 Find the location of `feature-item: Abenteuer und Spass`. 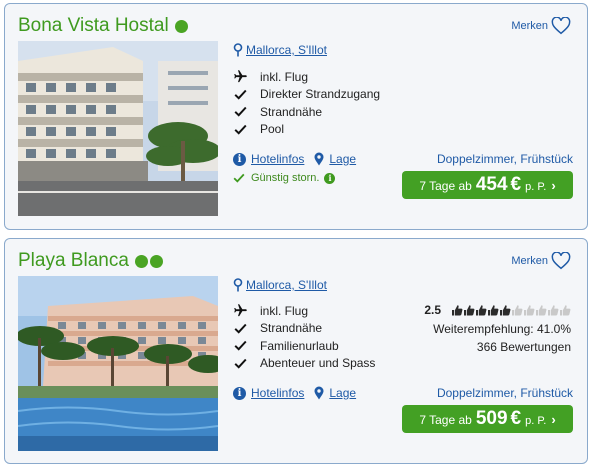

feature-item: Abenteuer und Spass is located at coordinates (304, 364).